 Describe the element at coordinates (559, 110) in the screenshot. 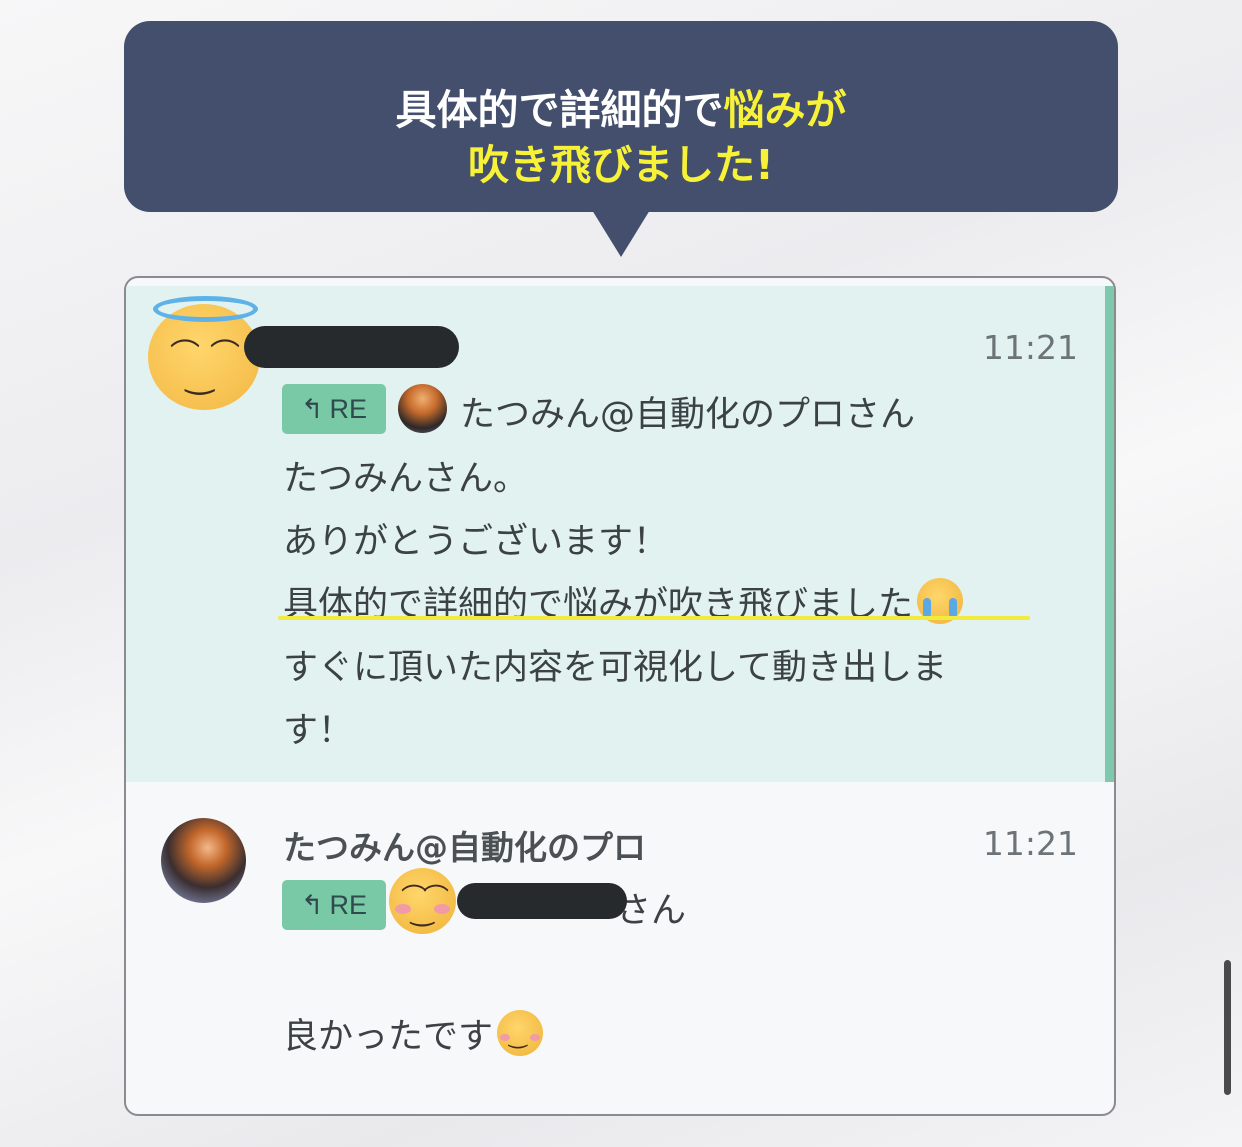

I see `headline-text: 具体的で詳細的で` at that location.